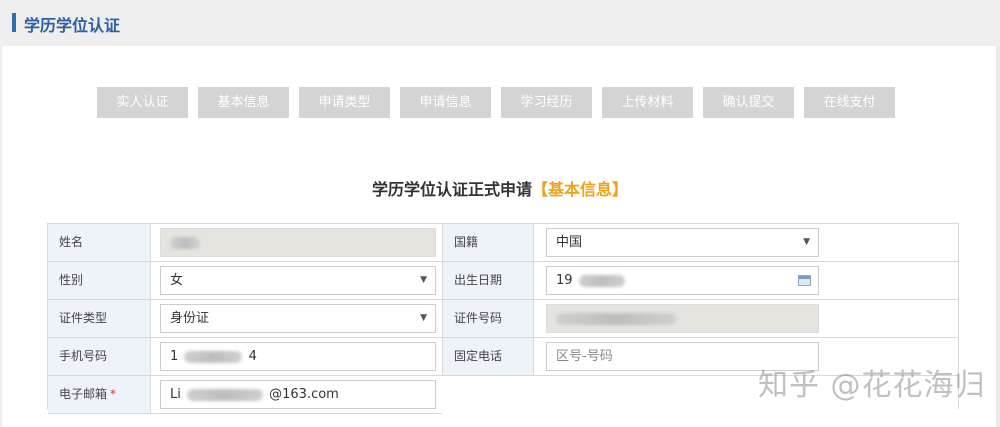 The height and width of the screenshot is (427, 1000). I want to click on step-study-history: 学习经历, so click(546, 102).